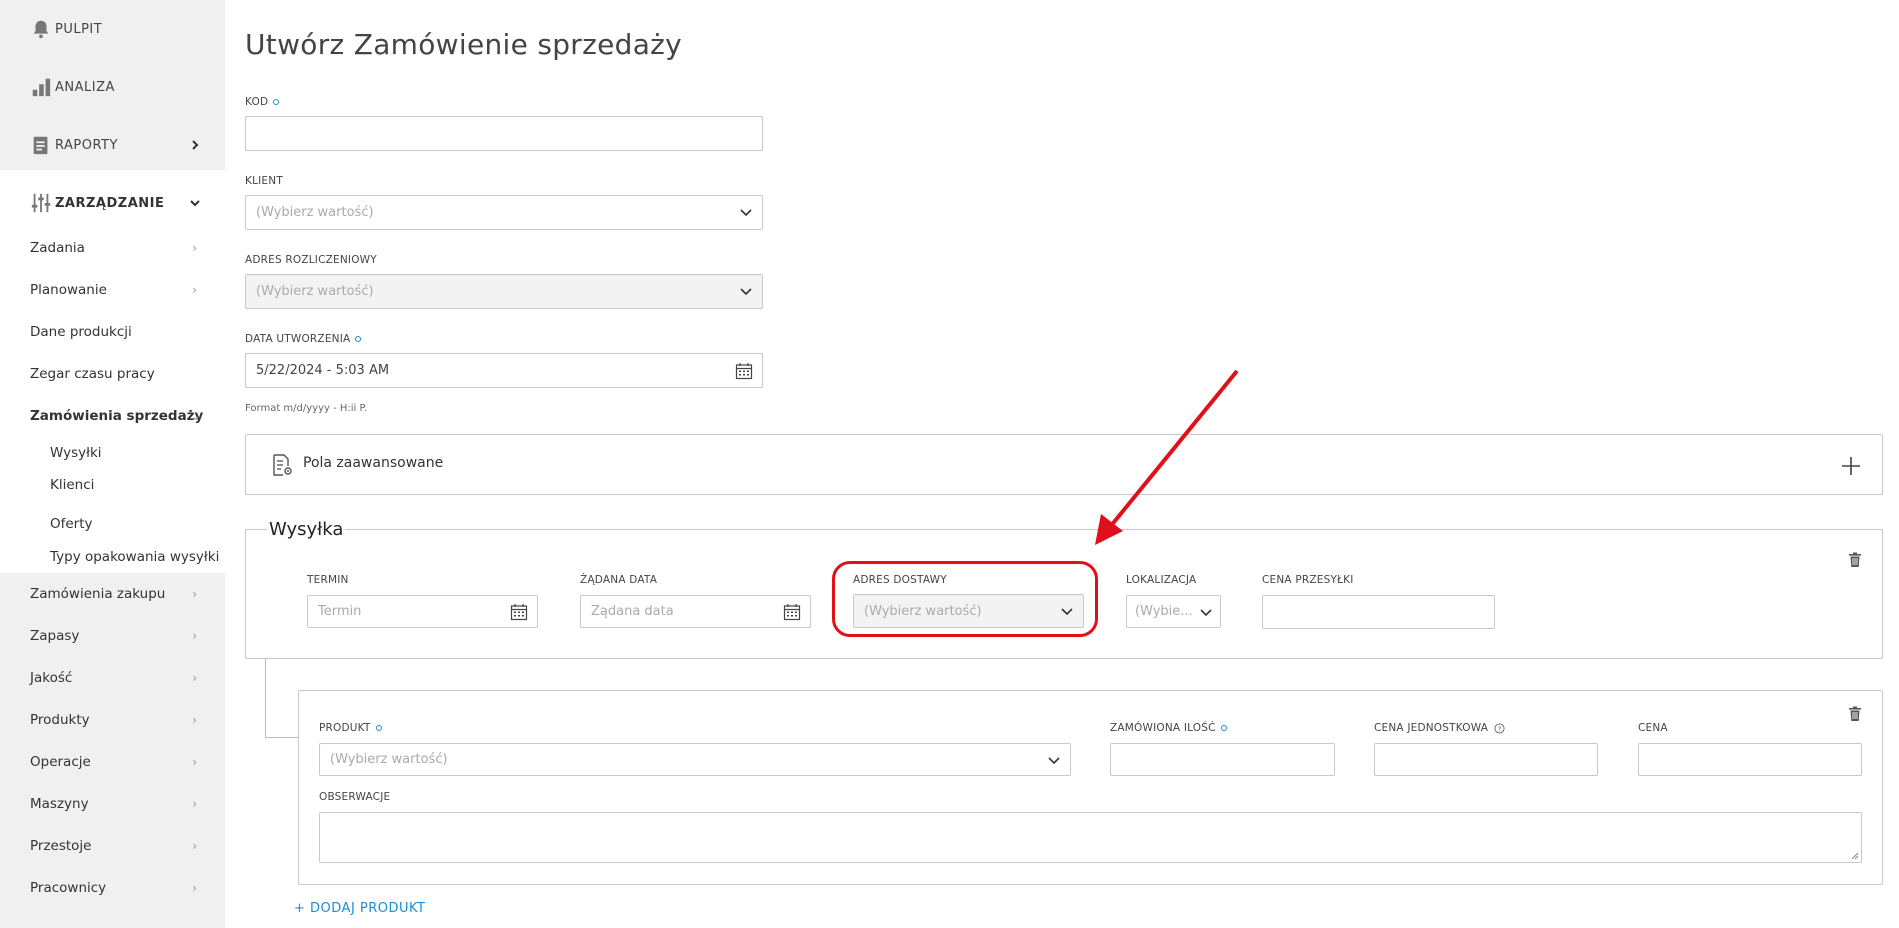 The width and height of the screenshot is (1899, 928). I want to click on sidebar-item-analiza: ANALIZA, so click(112, 87).